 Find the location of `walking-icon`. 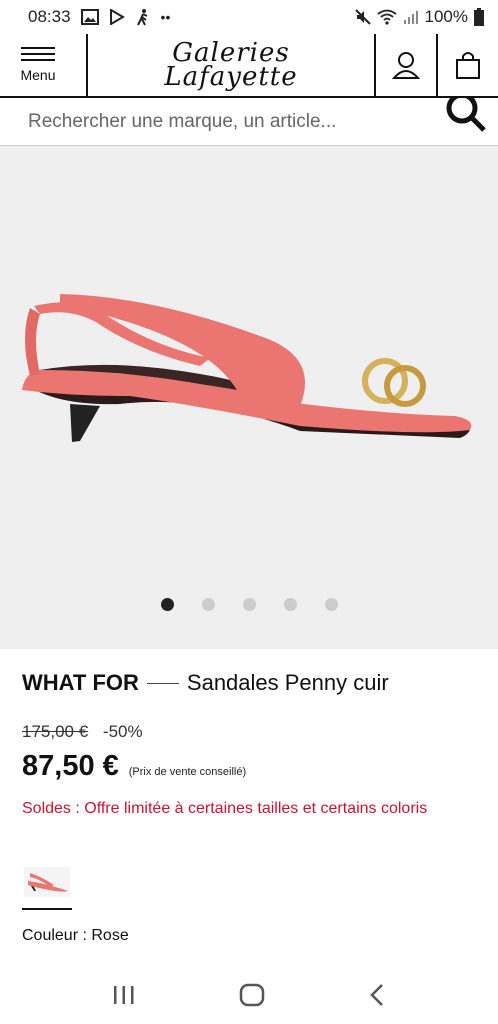

walking-icon is located at coordinates (141, 17).